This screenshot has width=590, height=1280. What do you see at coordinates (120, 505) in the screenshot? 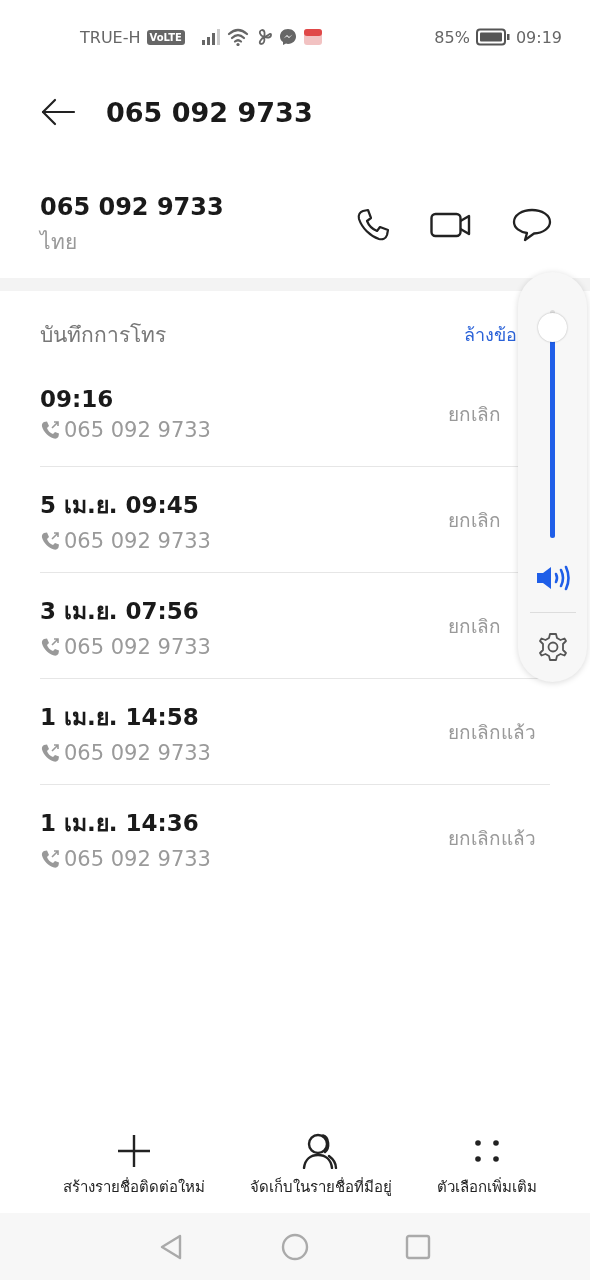
I see `call-time: 5 เม.ย. 09:45` at bounding box center [120, 505].